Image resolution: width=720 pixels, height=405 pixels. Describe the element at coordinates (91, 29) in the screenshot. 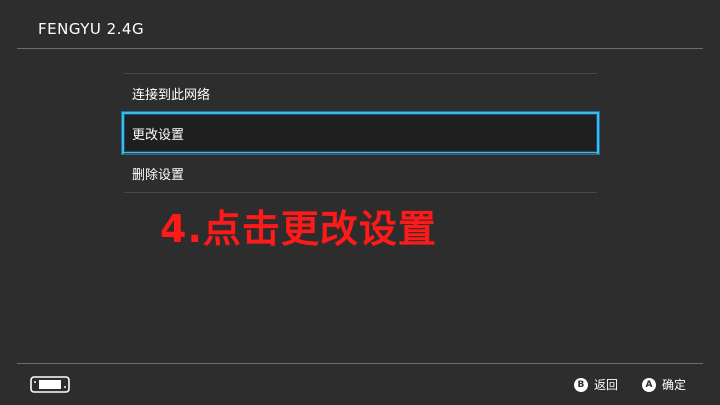

I see `page-title: FENGYU 2.4G` at that location.